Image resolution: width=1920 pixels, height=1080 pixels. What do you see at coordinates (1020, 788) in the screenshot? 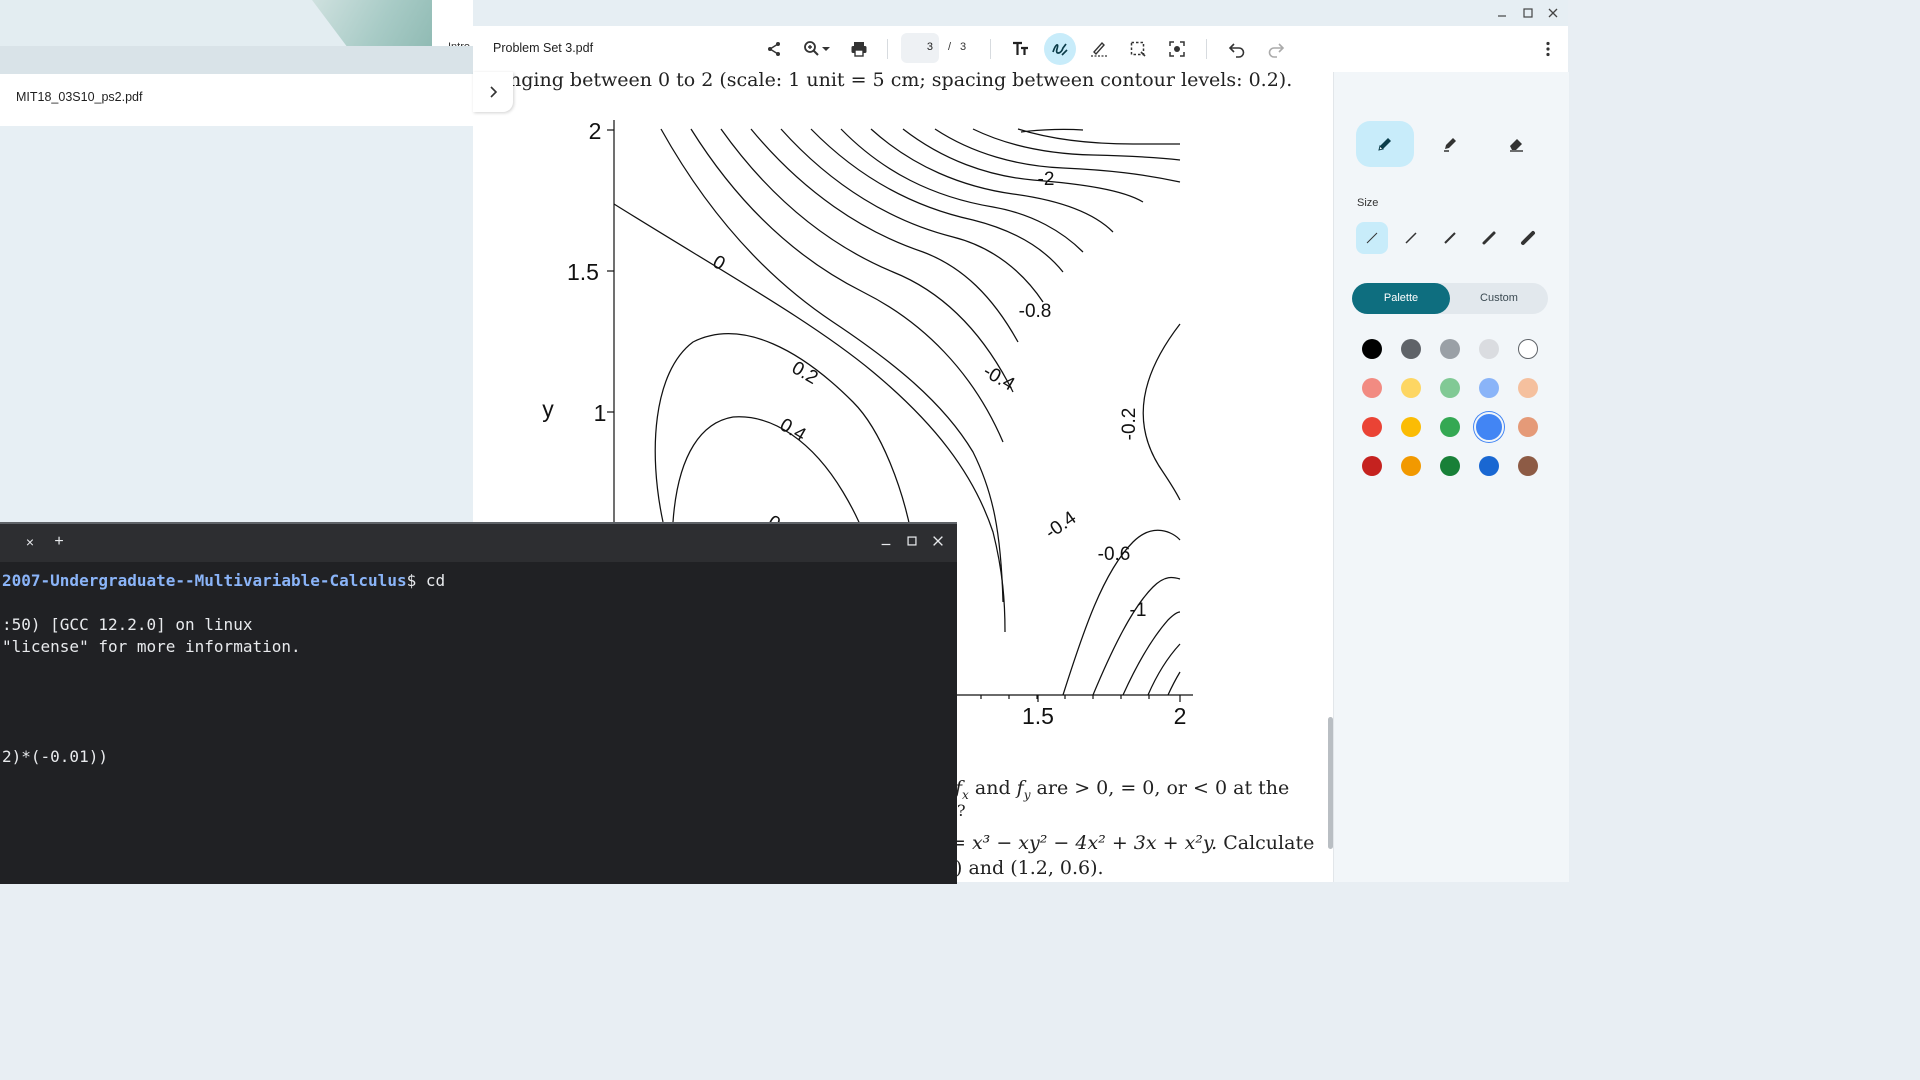
I see `formula-fy: f` at bounding box center [1020, 788].